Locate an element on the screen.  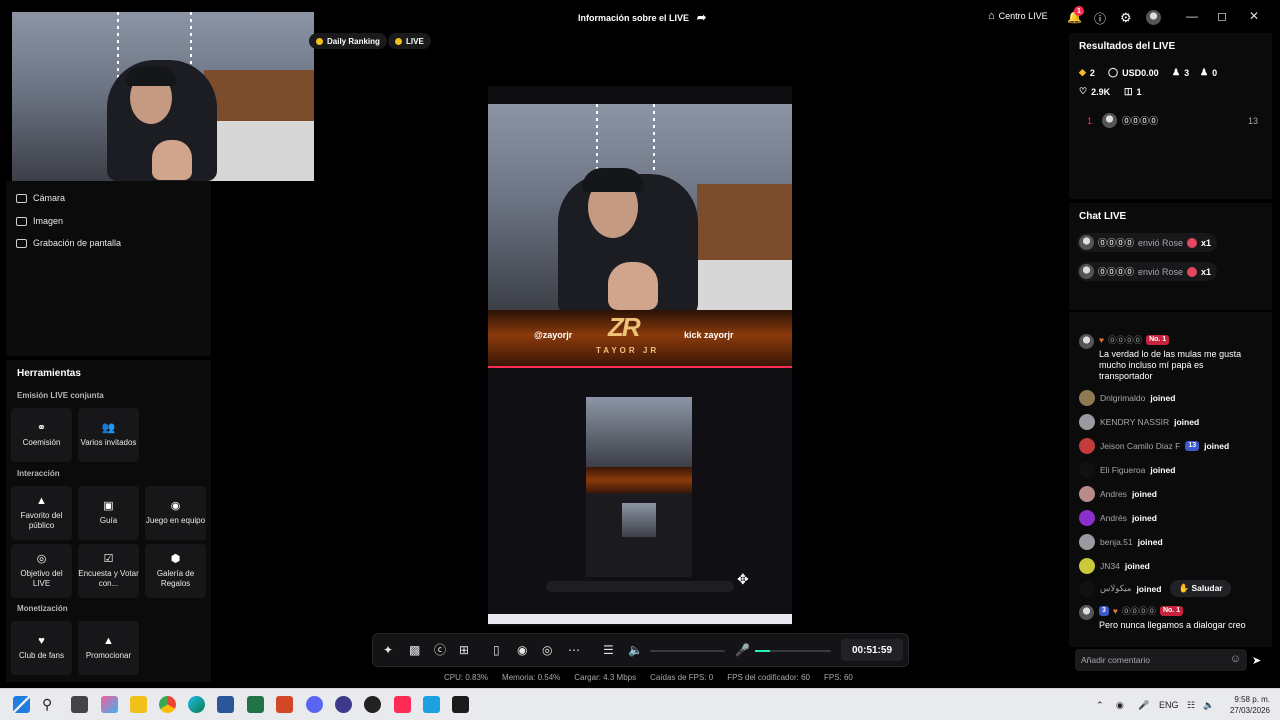
emoji-icon: ☺ is located at coordinates (1235, 659).